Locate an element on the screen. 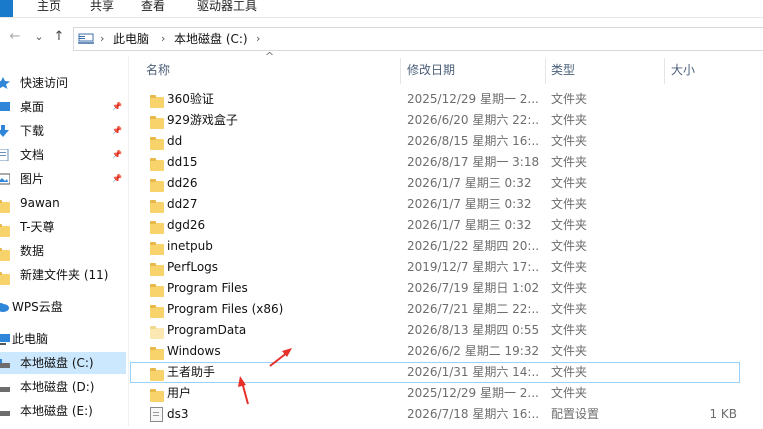 Image resolution: width=763 pixels, height=429 pixels. tab-home: 主页 is located at coordinates (49, 8).